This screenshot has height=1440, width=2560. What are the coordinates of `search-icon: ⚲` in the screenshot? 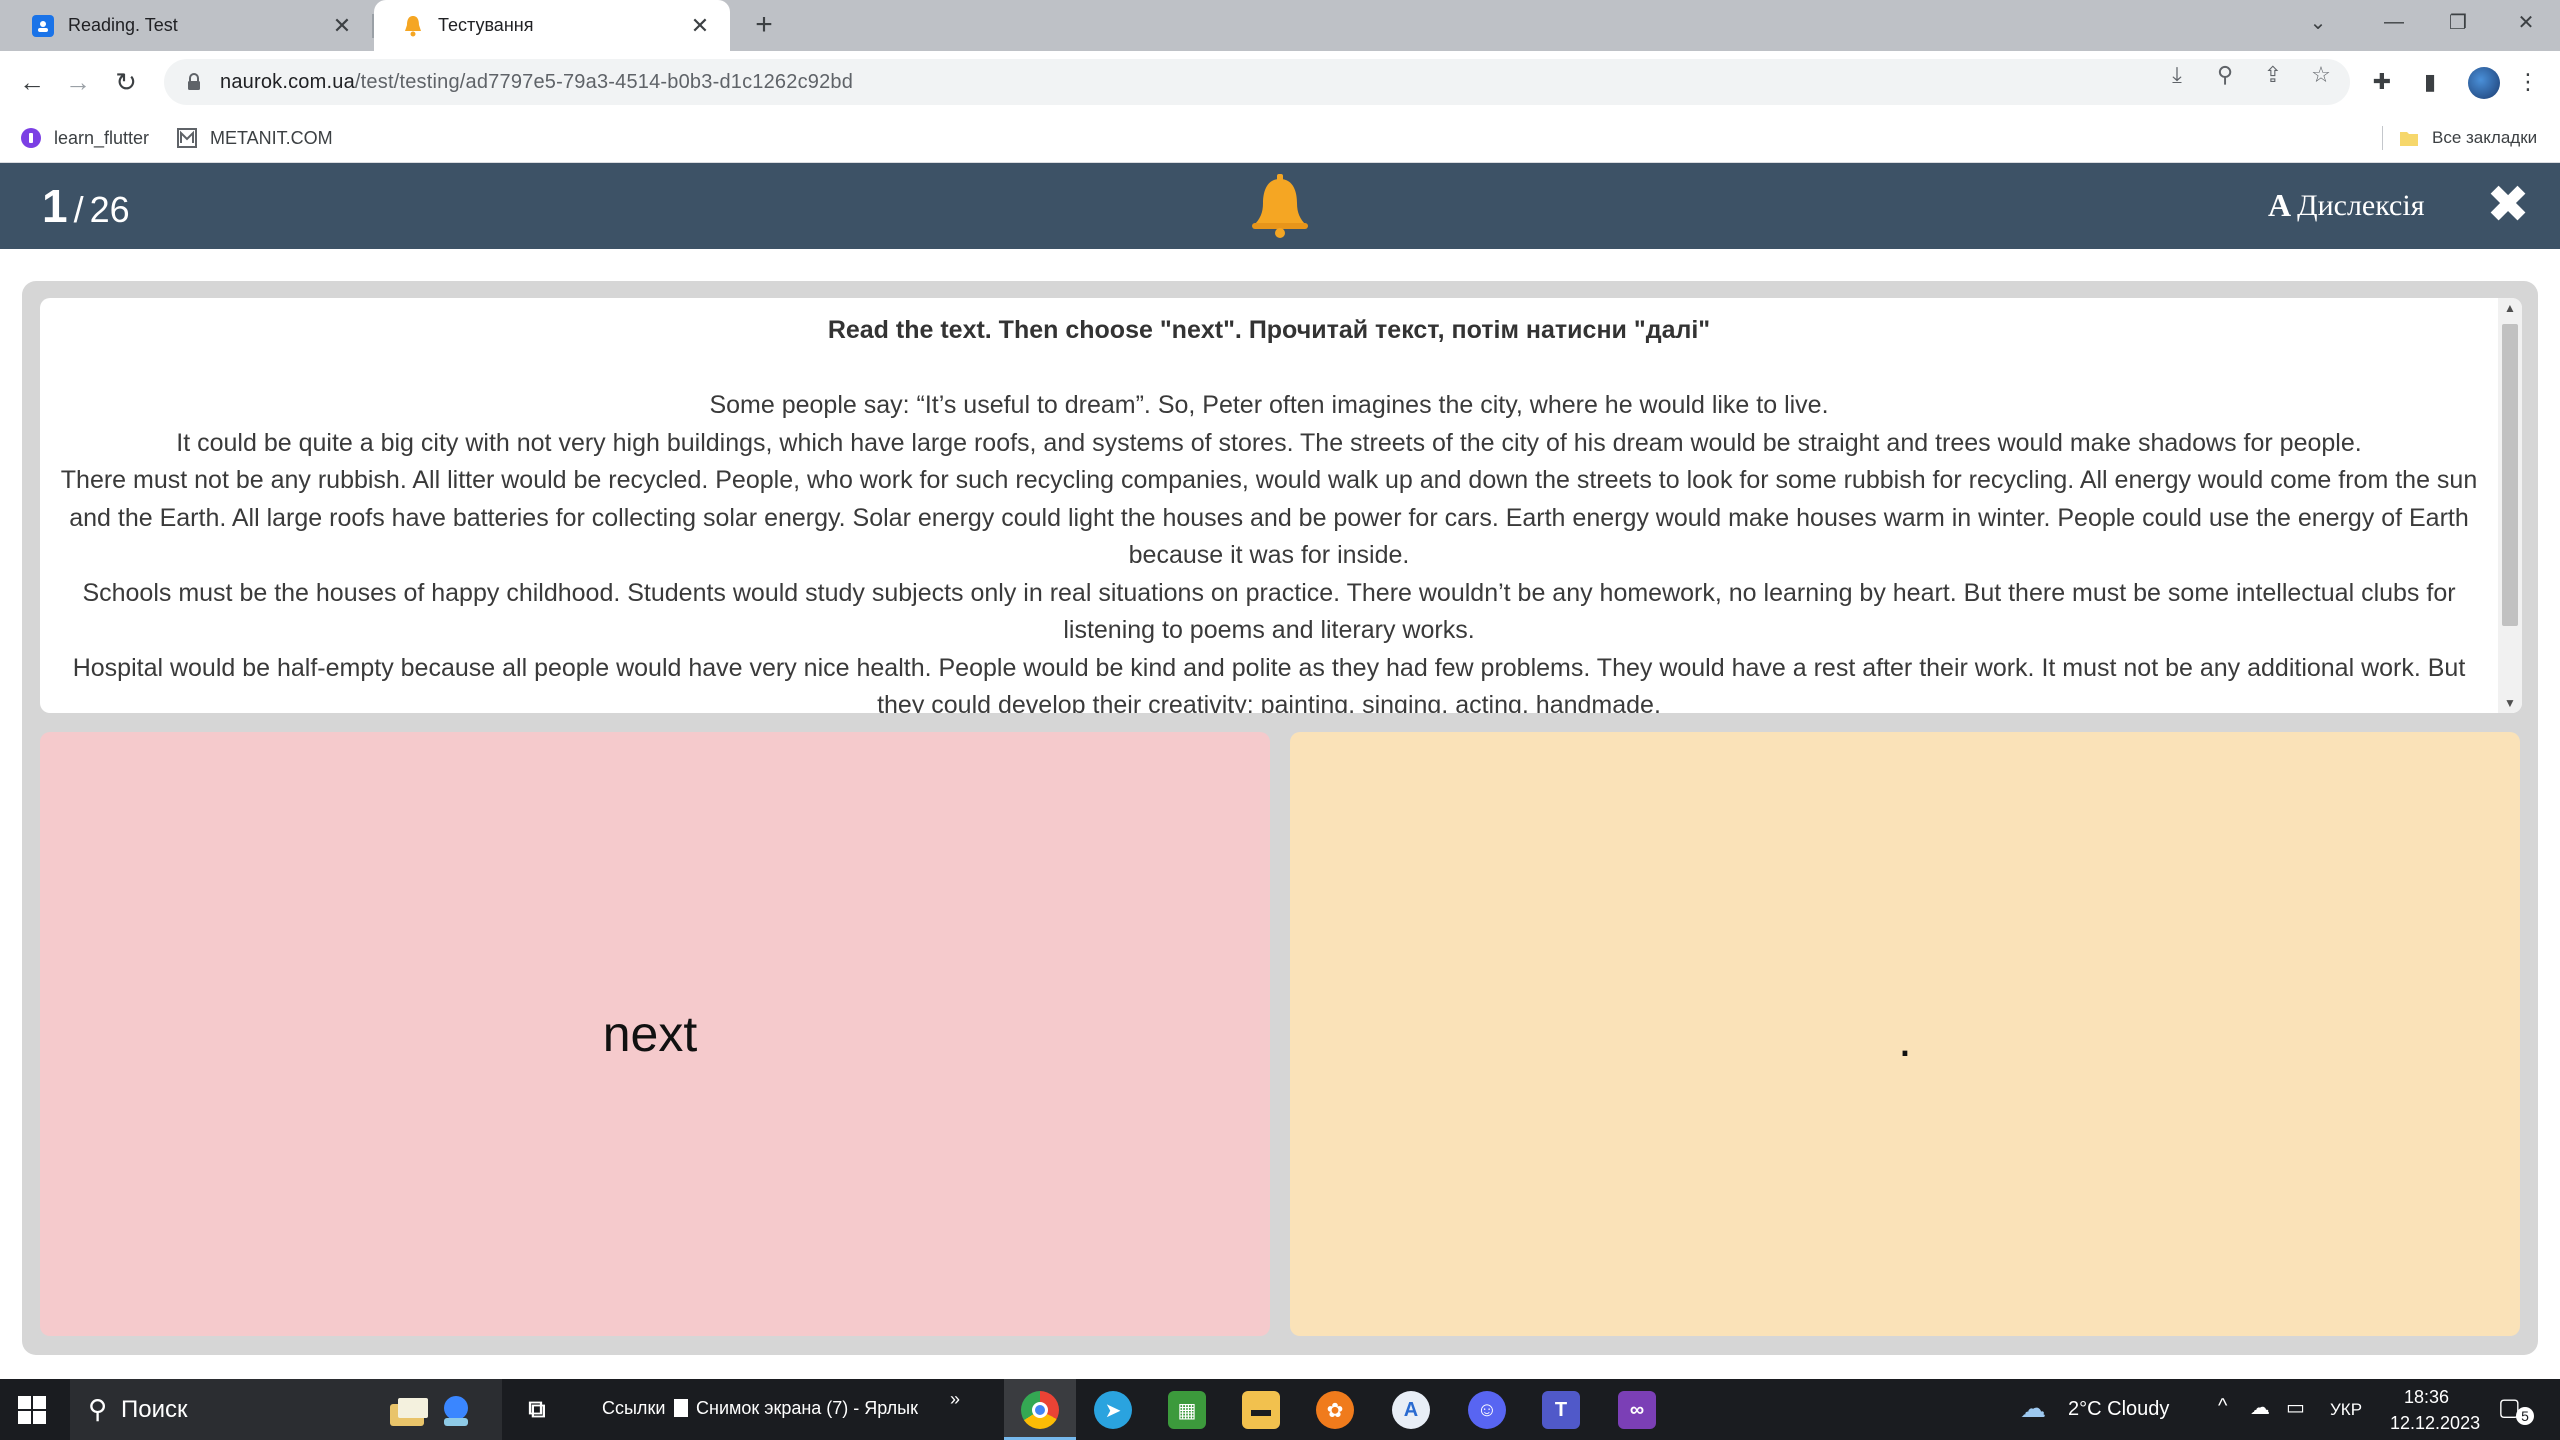 It's located at (98, 1409).